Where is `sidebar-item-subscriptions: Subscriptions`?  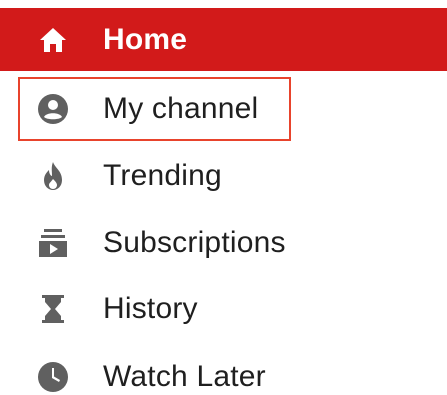 sidebar-item-subscriptions: Subscriptions is located at coordinates (160, 243).